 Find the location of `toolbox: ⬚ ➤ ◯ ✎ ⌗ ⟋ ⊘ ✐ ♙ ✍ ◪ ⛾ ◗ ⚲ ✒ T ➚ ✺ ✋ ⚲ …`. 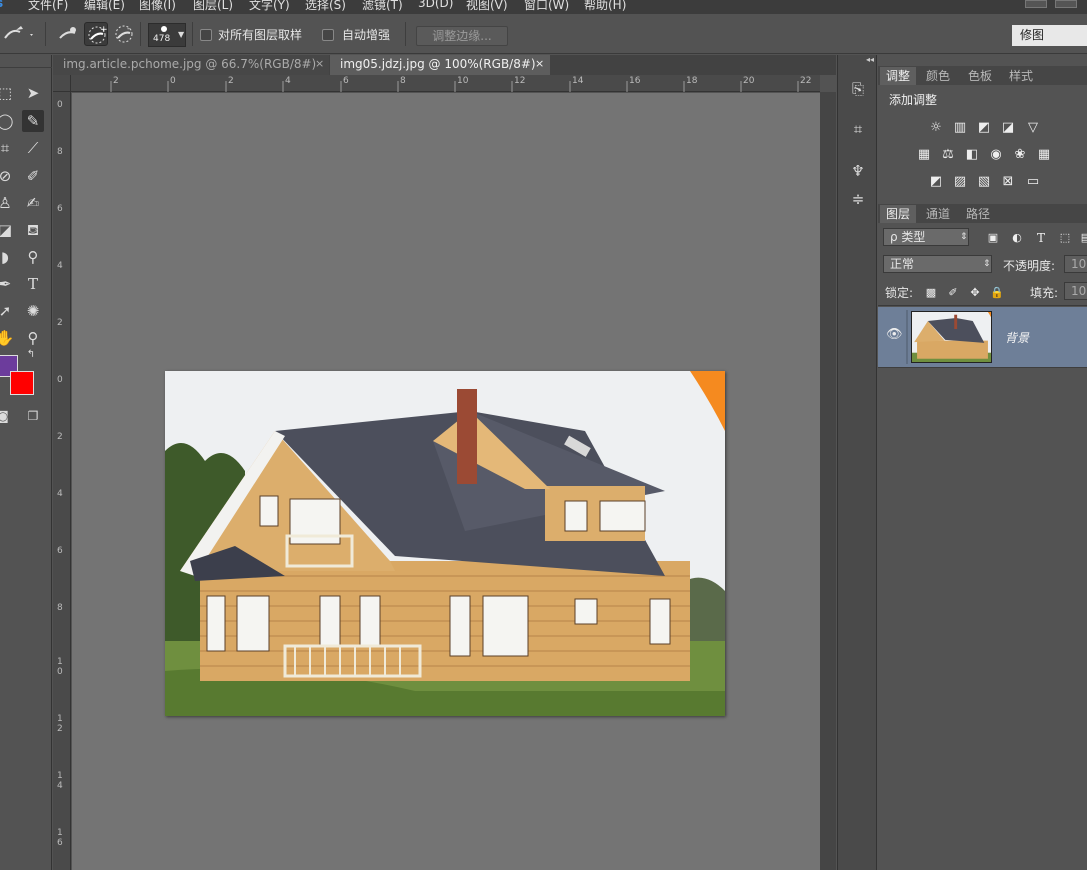

toolbox: ⬚ ➤ ◯ ✎ ⌗ ⟋ ⊘ ✐ ♙ ✍ ◪ ⛾ ◗ ⚲ ✒ T ➚ ✺ ✋ ⚲ … is located at coordinates (26, 462).